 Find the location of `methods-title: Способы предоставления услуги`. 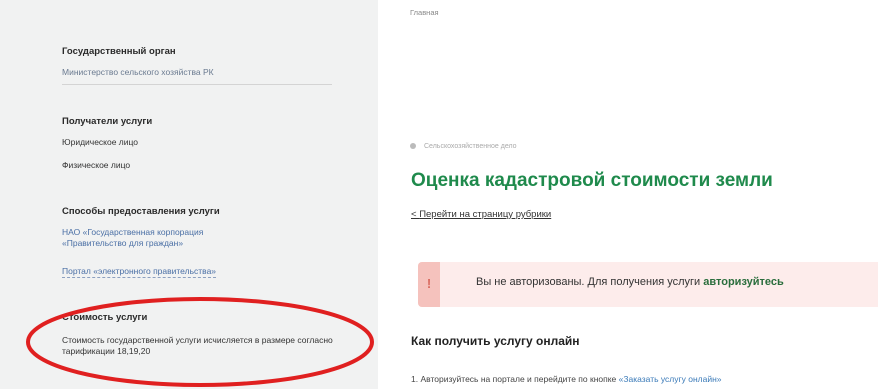

methods-title: Способы предоставления услуги is located at coordinates (141, 211).